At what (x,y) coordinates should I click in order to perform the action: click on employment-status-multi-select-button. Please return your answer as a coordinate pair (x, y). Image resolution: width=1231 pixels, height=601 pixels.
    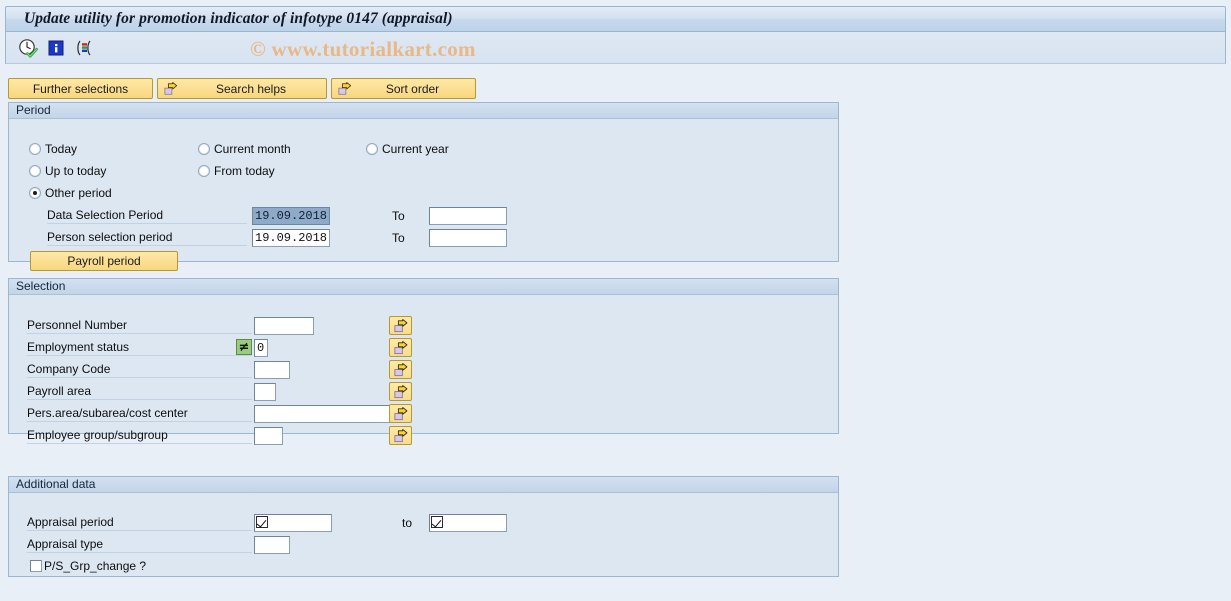
    Looking at the image, I should click on (400, 347).